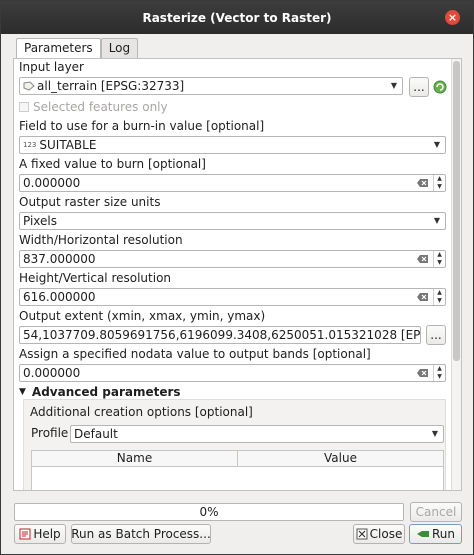  What do you see at coordinates (456, 211) in the screenshot?
I see `scrollbar-thumb` at bounding box center [456, 211].